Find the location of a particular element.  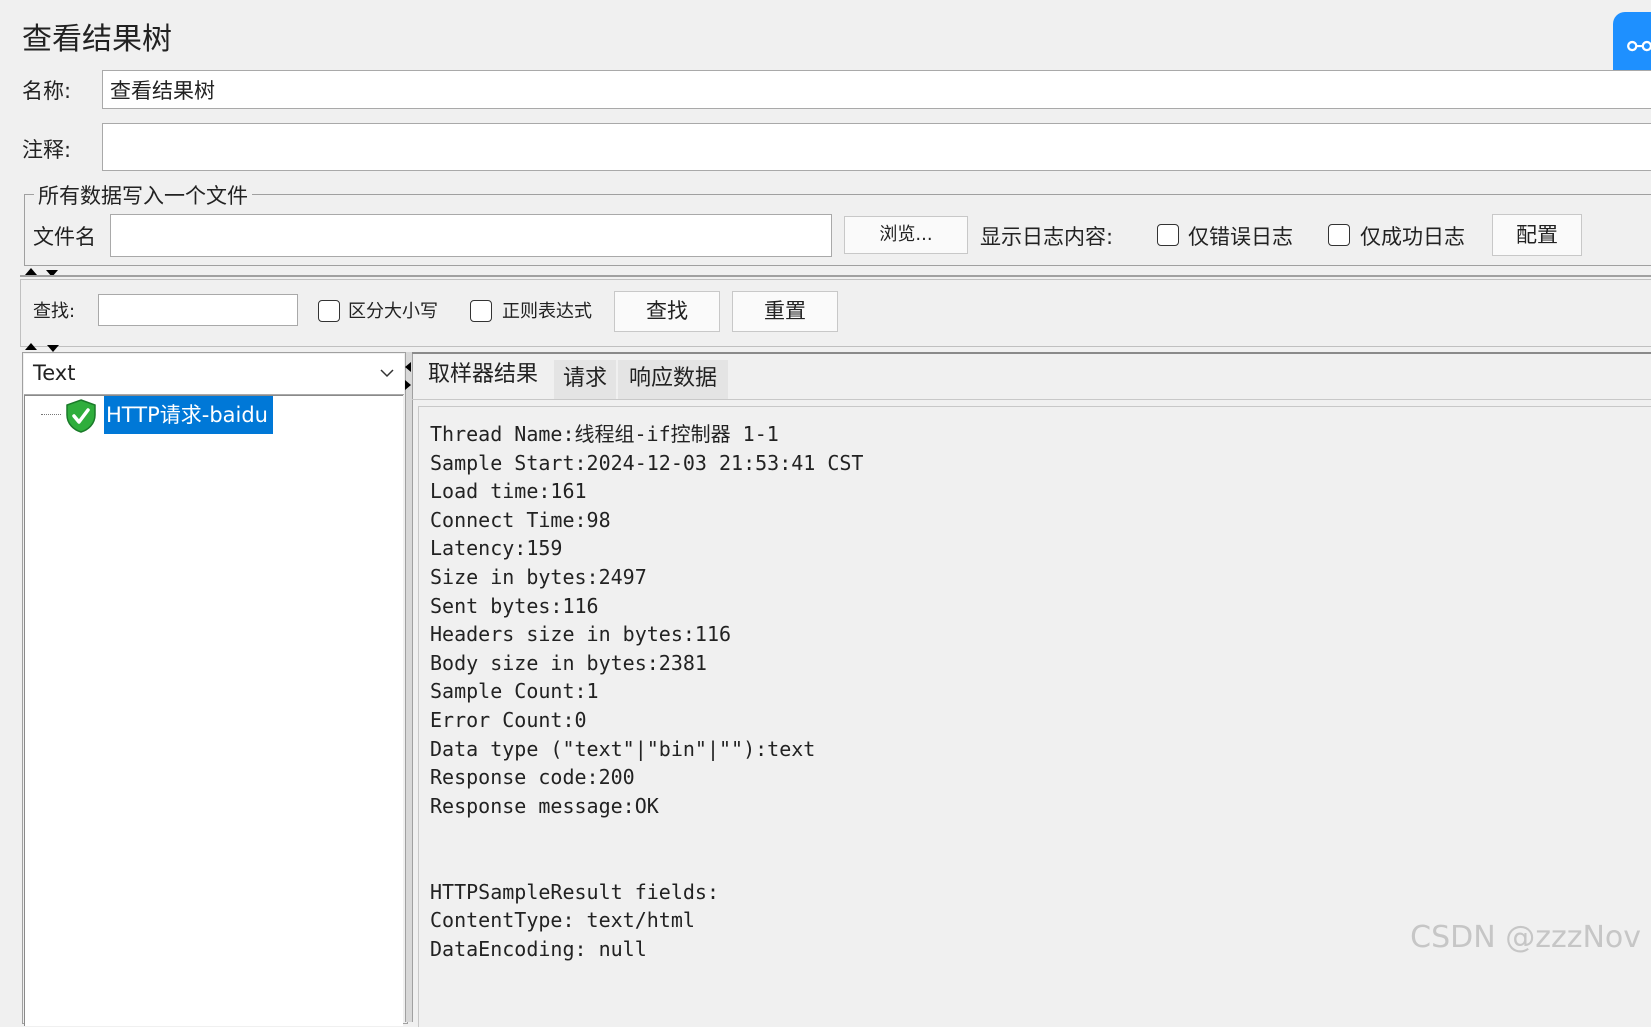

filename-label: 文件名 is located at coordinates (64, 237).